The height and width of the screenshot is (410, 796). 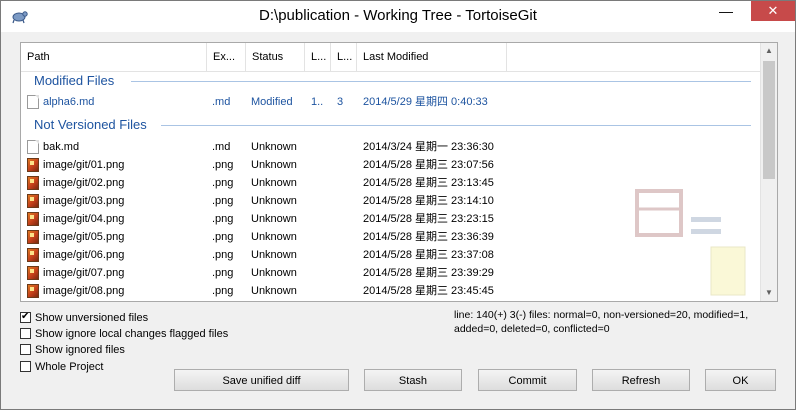 I want to click on file-path: bak.md, so click(x=61, y=147).